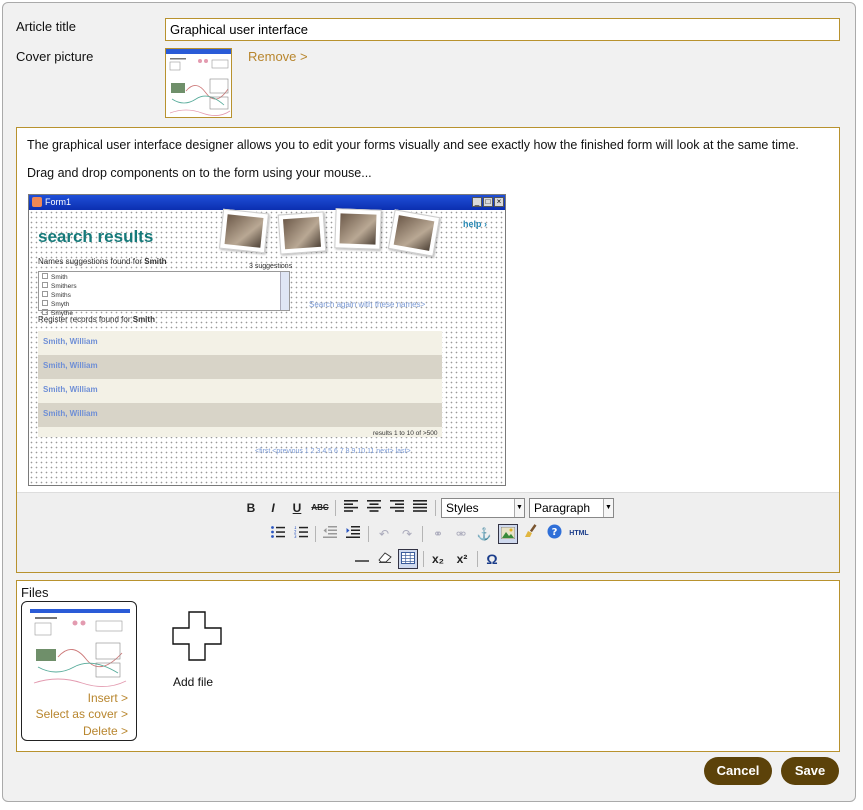 This screenshot has width=863, height=810. What do you see at coordinates (193, 682) in the screenshot?
I see `add-file-label: Add file` at bounding box center [193, 682].